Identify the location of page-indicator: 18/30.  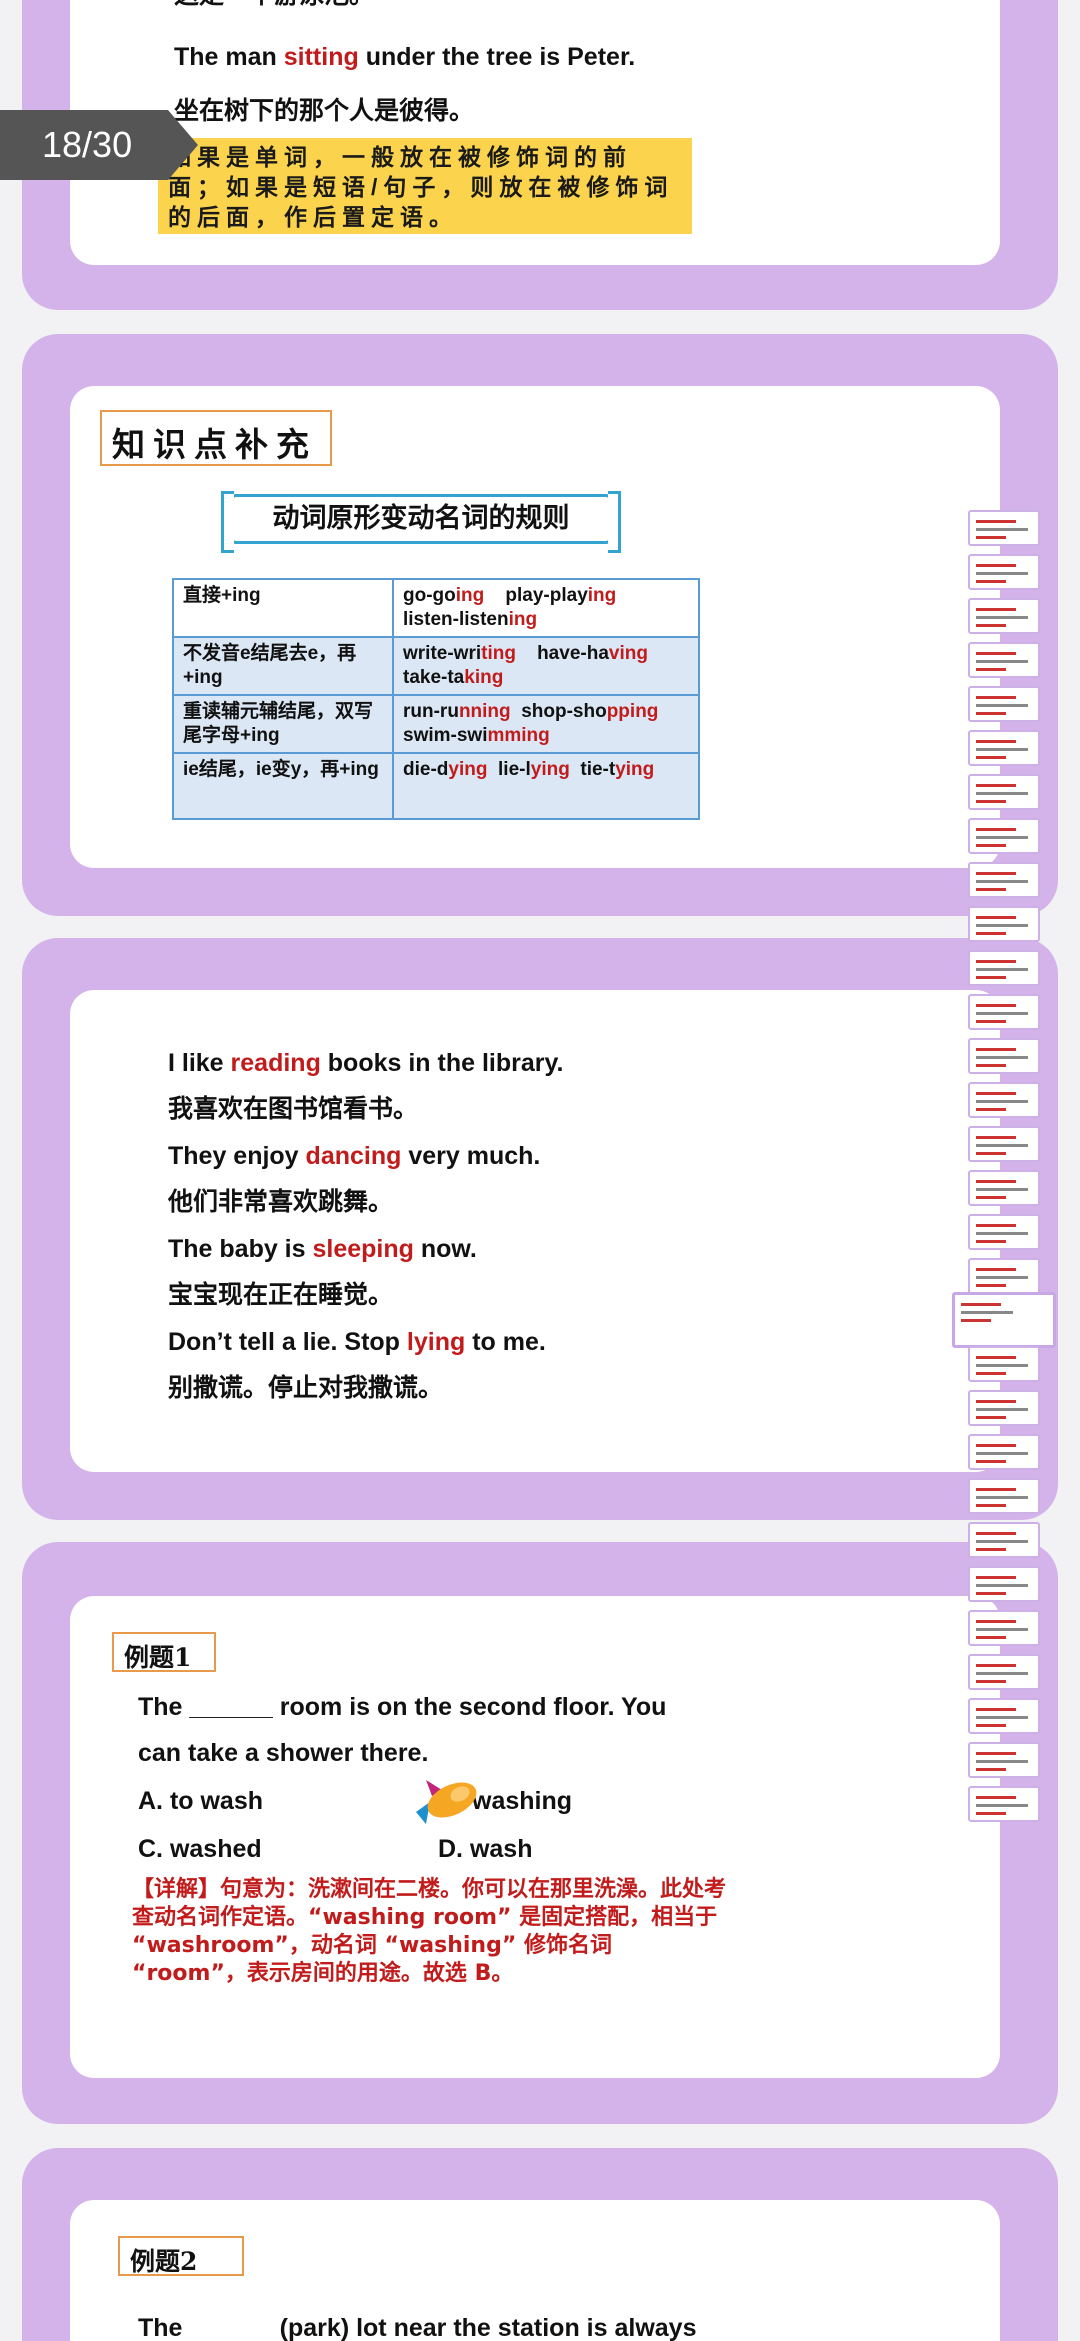
(99, 145).